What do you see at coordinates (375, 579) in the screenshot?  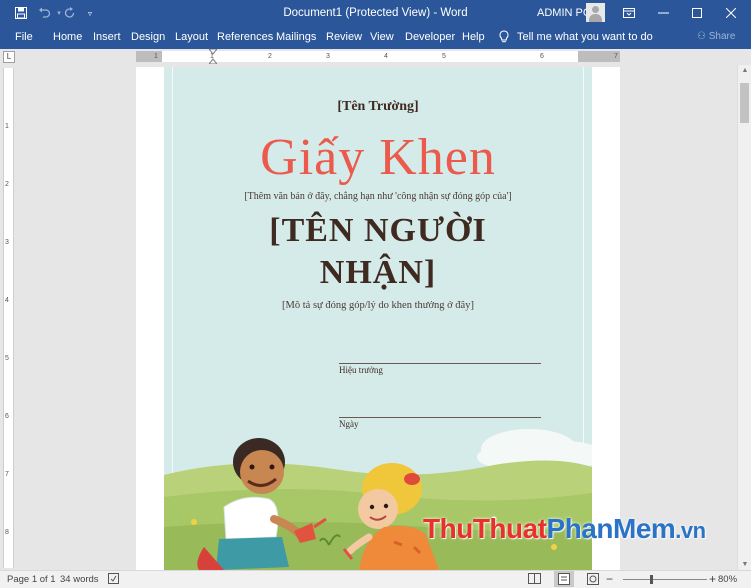 I see `status-bar: Page 1 of 1 34 words − + 80%` at bounding box center [375, 579].